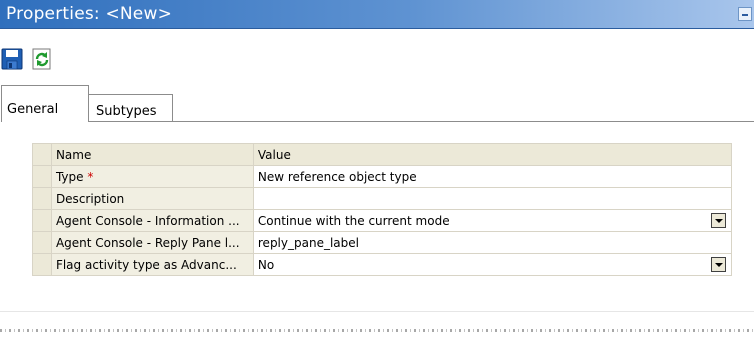  What do you see at coordinates (90, 176) in the screenshot?
I see `required-marker: *` at bounding box center [90, 176].